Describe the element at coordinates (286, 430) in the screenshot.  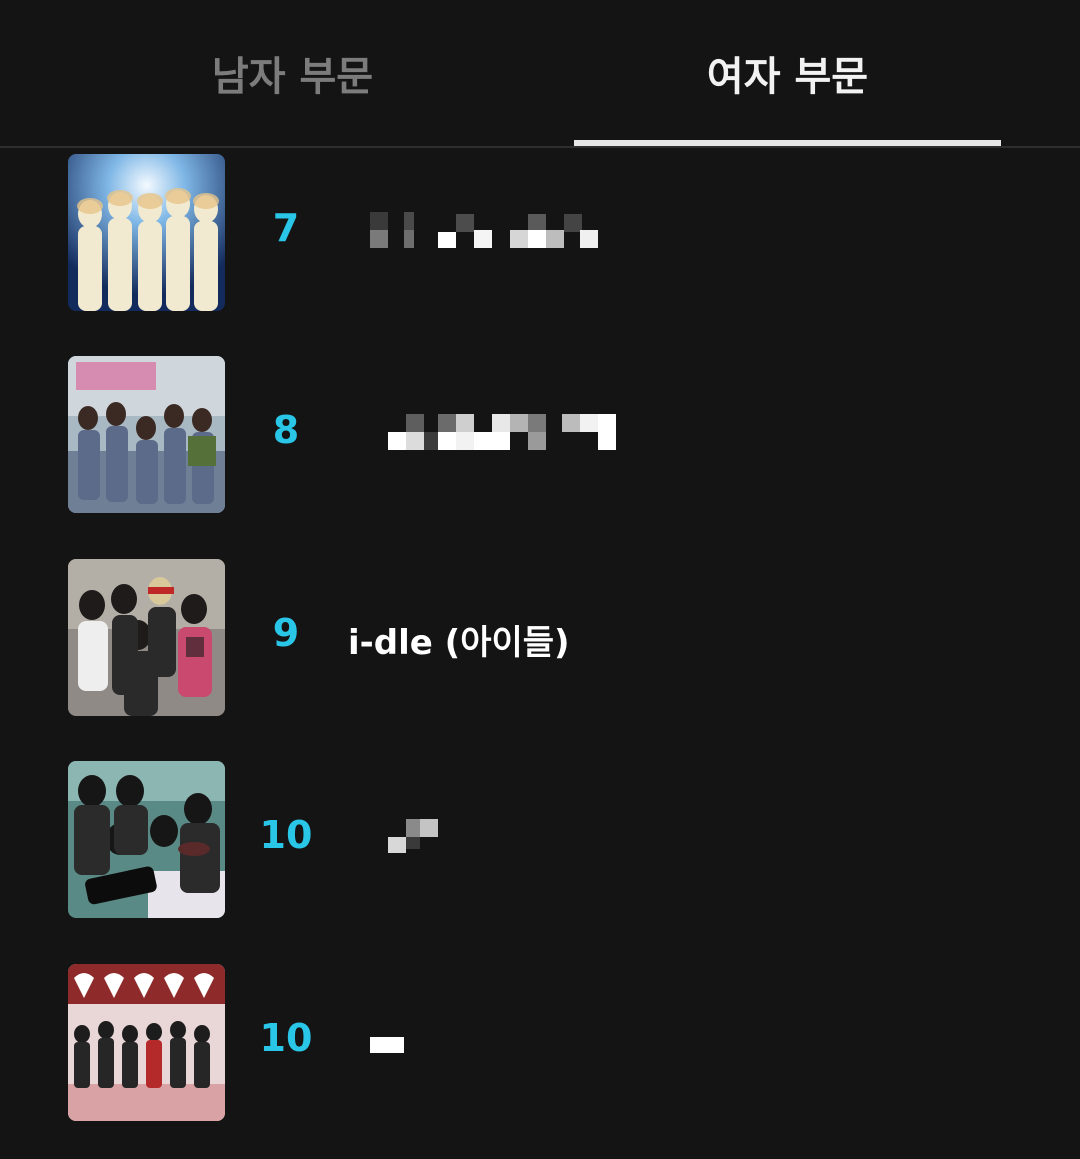
I see `rank-number: 8` at that location.